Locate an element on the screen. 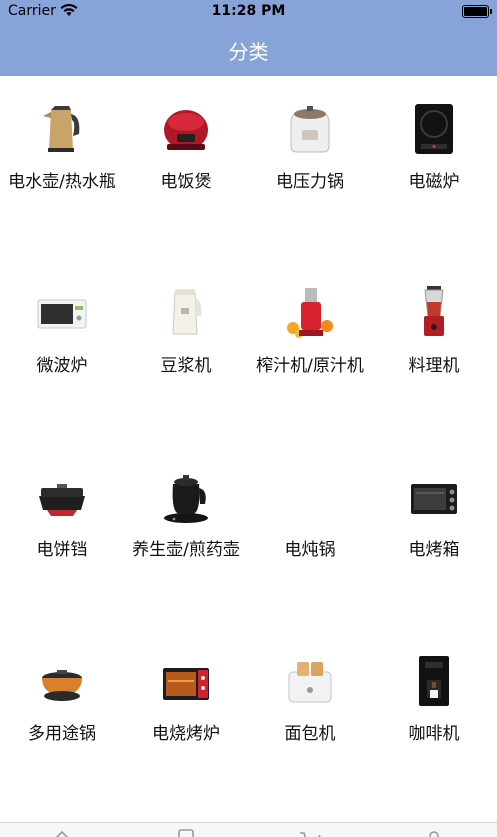 The width and height of the screenshot is (497, 837). clock: 11:28 PM is located at coordinates (248, 11).